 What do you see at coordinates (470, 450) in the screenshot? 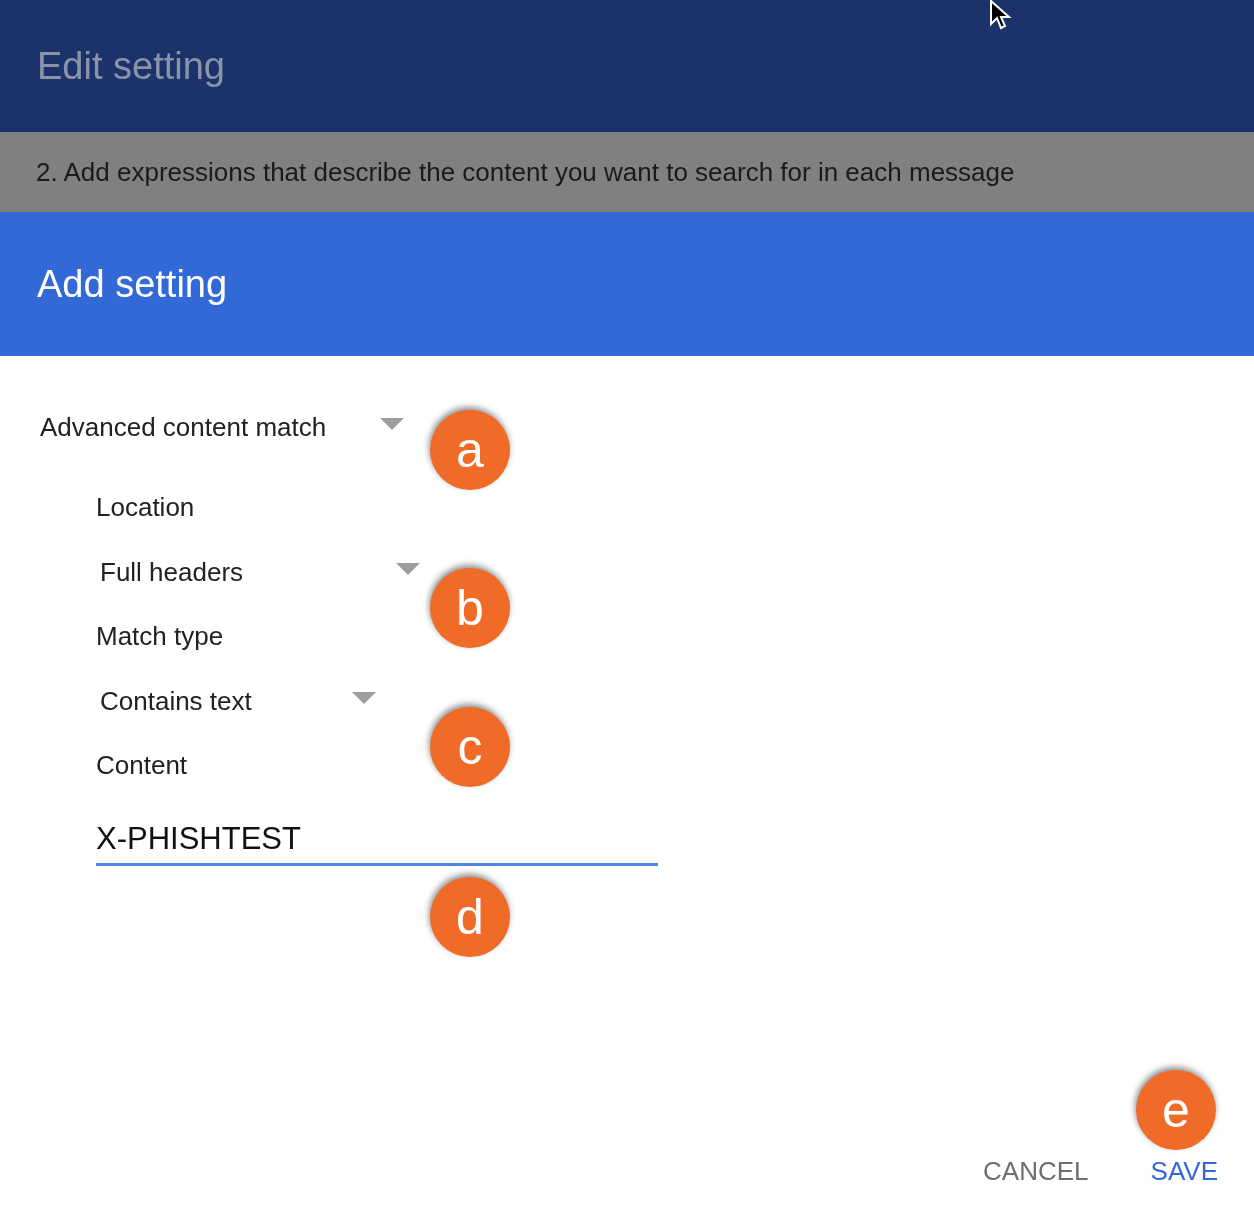
I see `callout-badge: a` at bounding box center [470, 450].